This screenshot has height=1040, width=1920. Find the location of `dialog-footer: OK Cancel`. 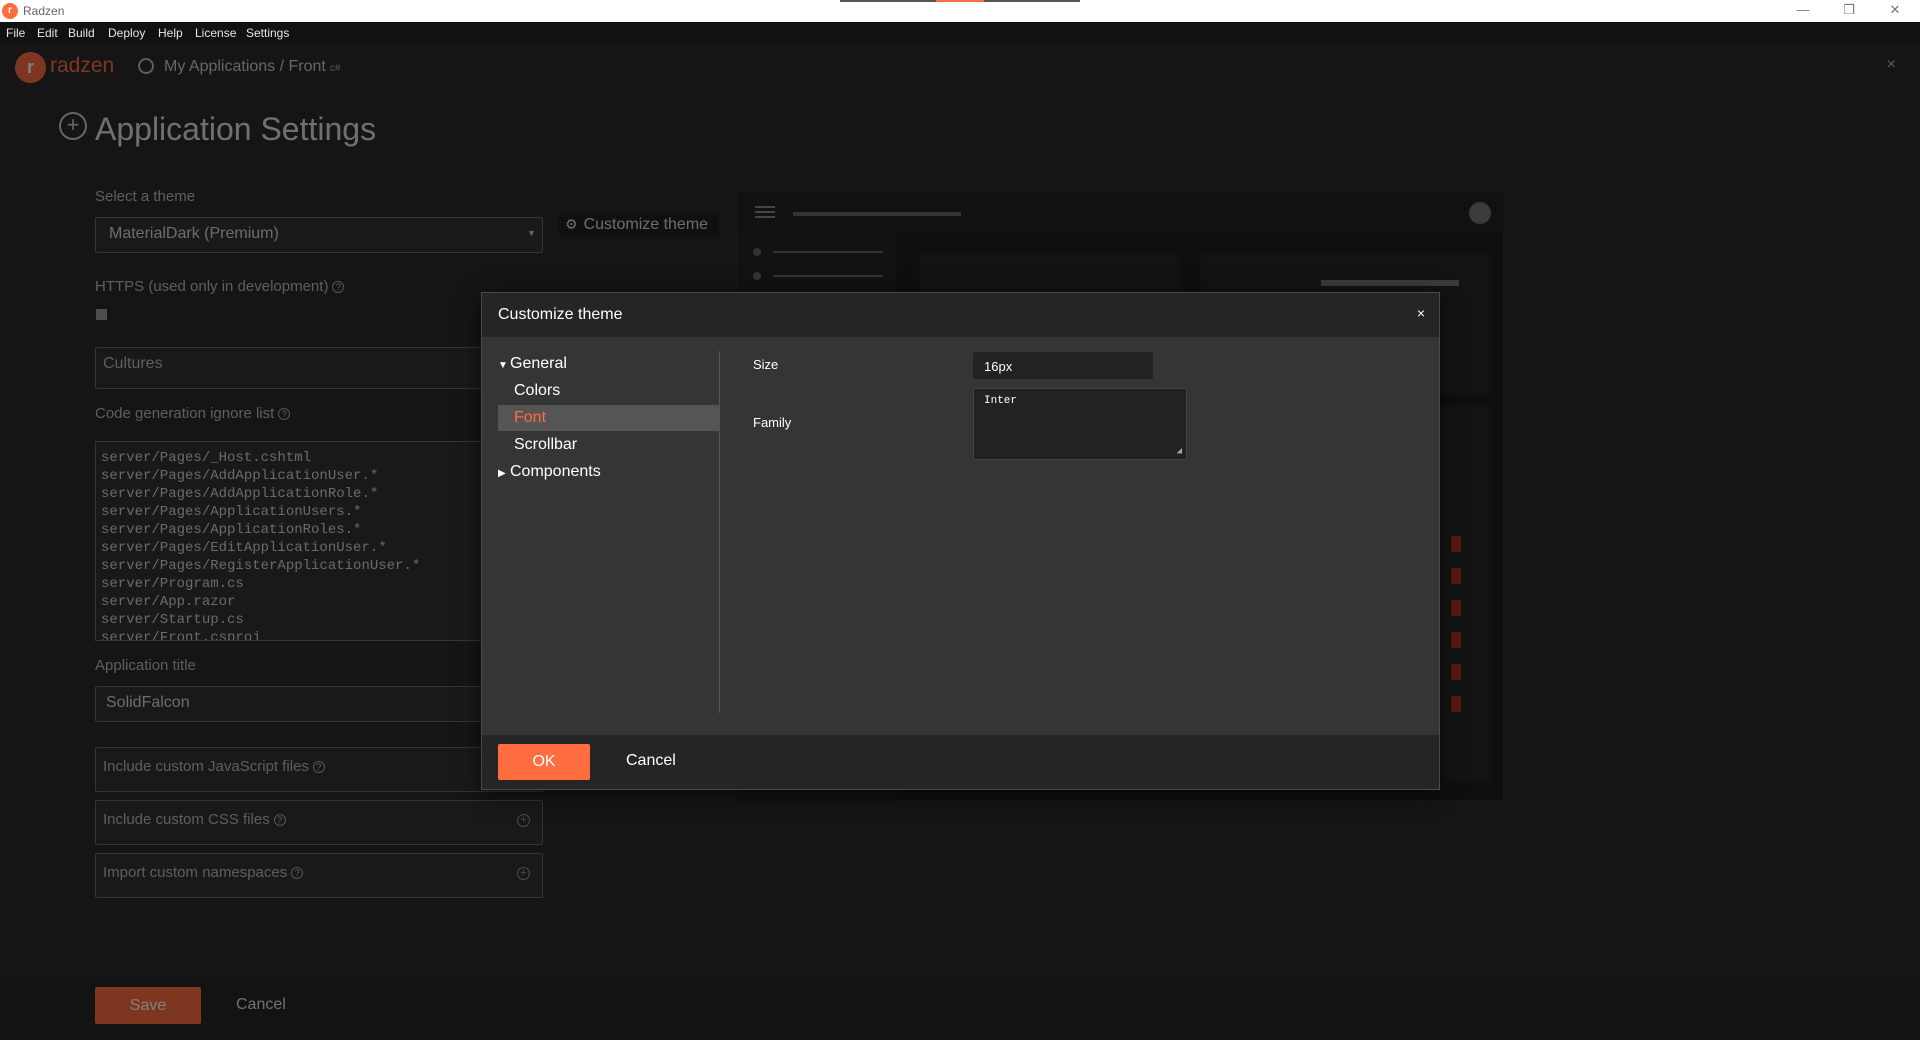

dialog-footer: OK Cancel is located at coordinates (960, 762).